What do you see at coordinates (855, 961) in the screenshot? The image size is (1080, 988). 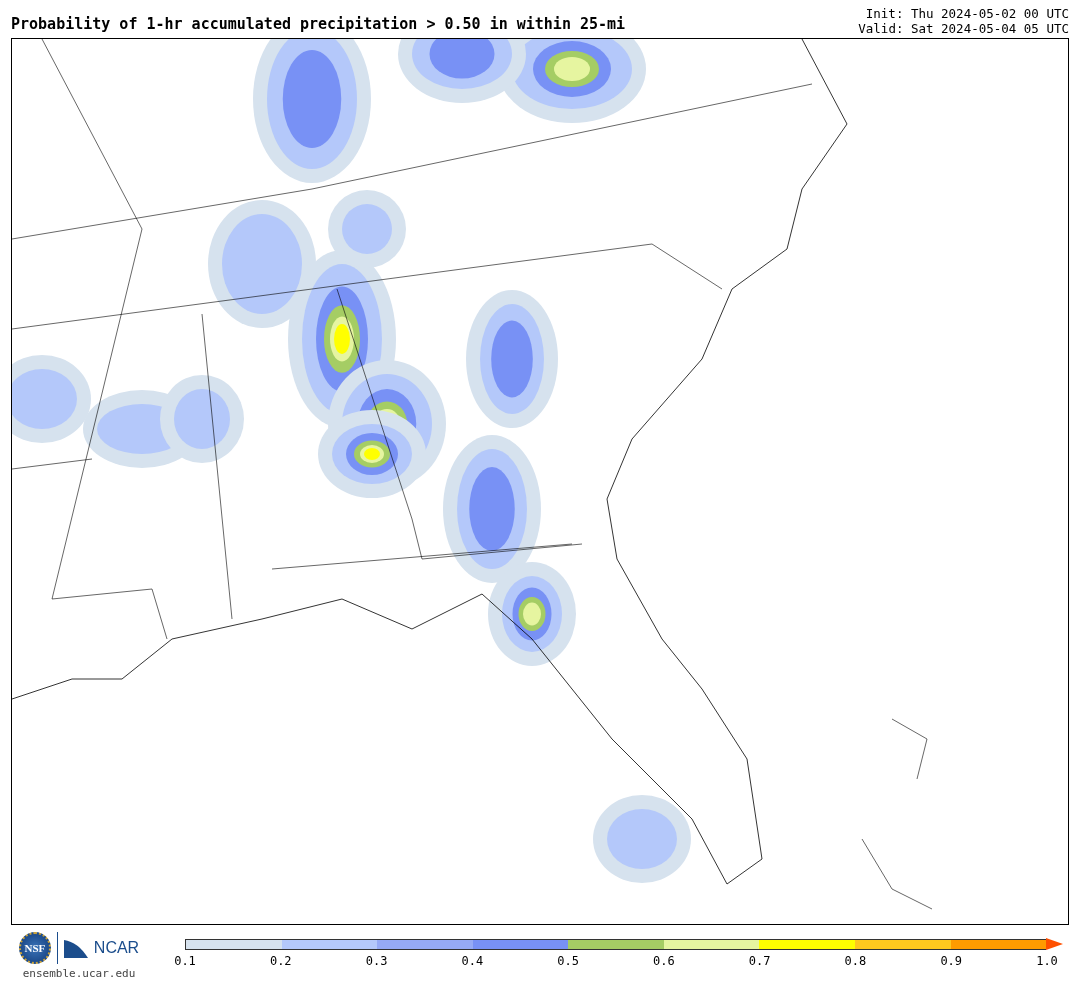 I see `colorbar-tick-label: 0.8` at bounding box center [855, 961].